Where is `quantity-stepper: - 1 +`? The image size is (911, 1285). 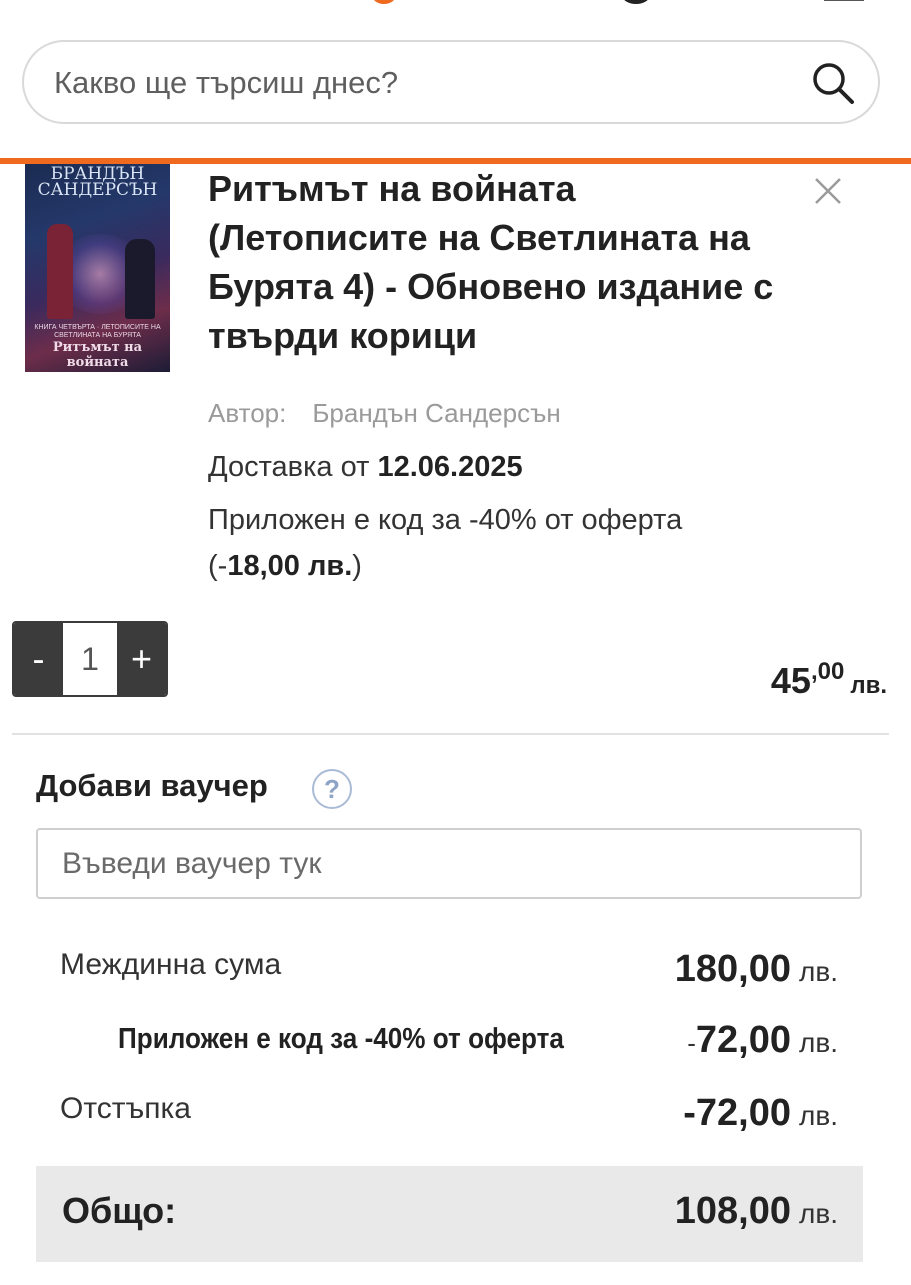
quantity-stepper: - 1 + is located at coordinates (90, 659).